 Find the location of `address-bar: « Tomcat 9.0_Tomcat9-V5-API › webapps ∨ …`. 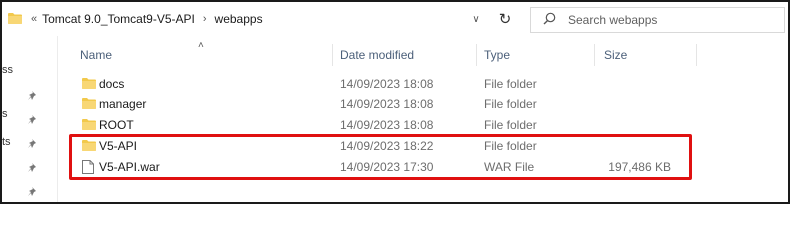

address-bar: « Tomcat 9.0_Tomcat9-V5-API › webapps ∨ … is located at coordinates (261, 19).